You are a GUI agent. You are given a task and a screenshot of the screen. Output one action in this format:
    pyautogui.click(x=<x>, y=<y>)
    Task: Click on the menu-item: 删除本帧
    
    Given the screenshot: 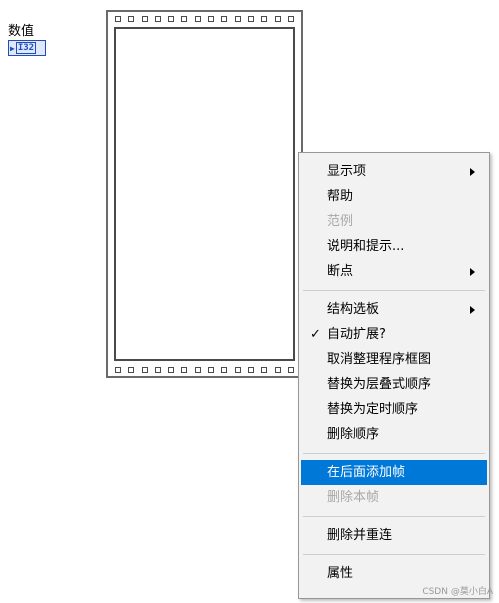 What is the action you would take?
    pyautogui.click(x=394, y=497)
    